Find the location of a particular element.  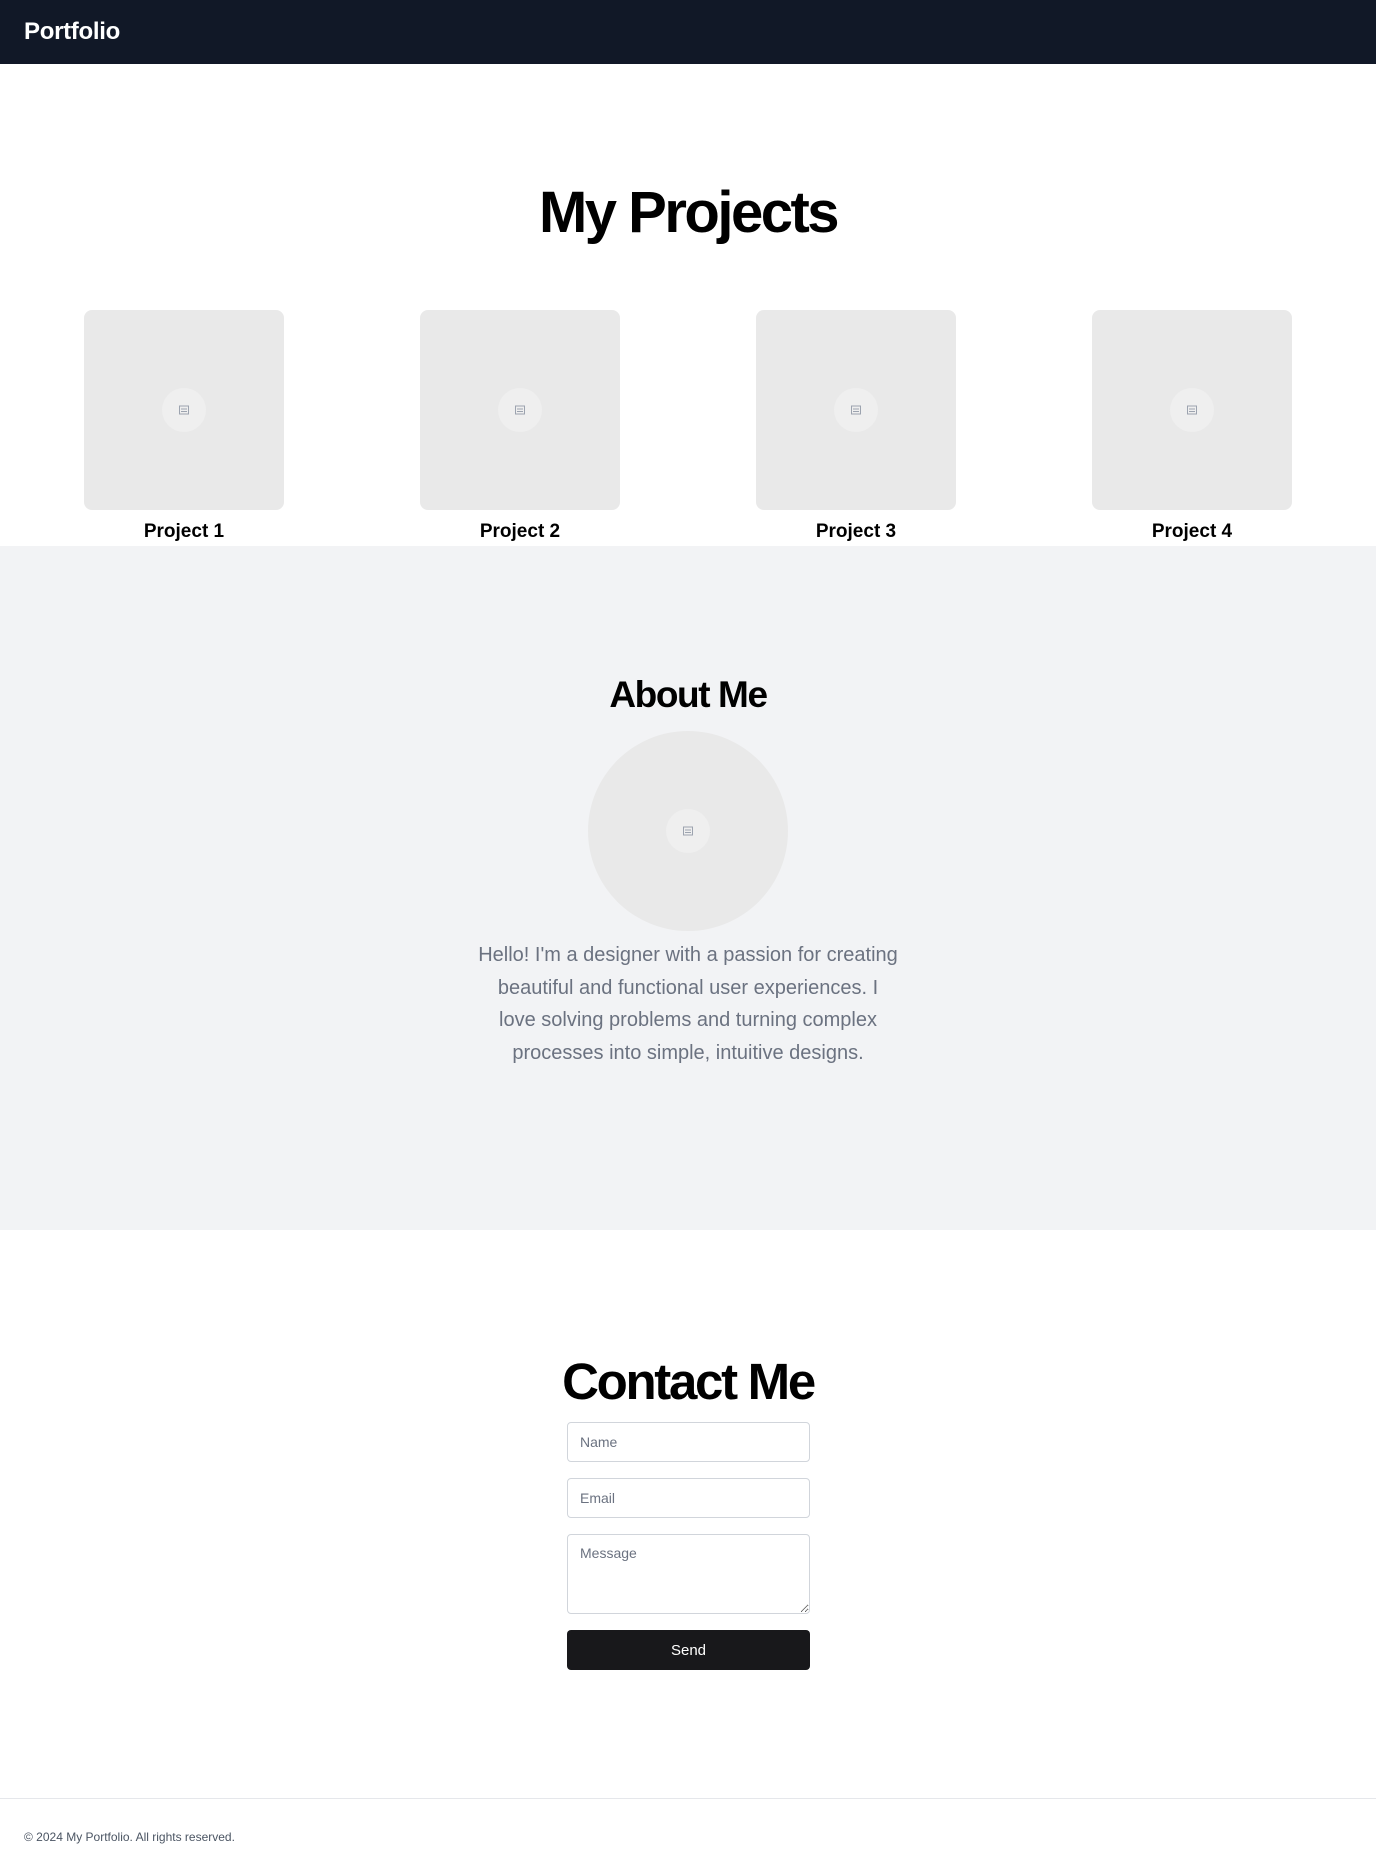

about-title: About Me is located at coordinates (688, 694).